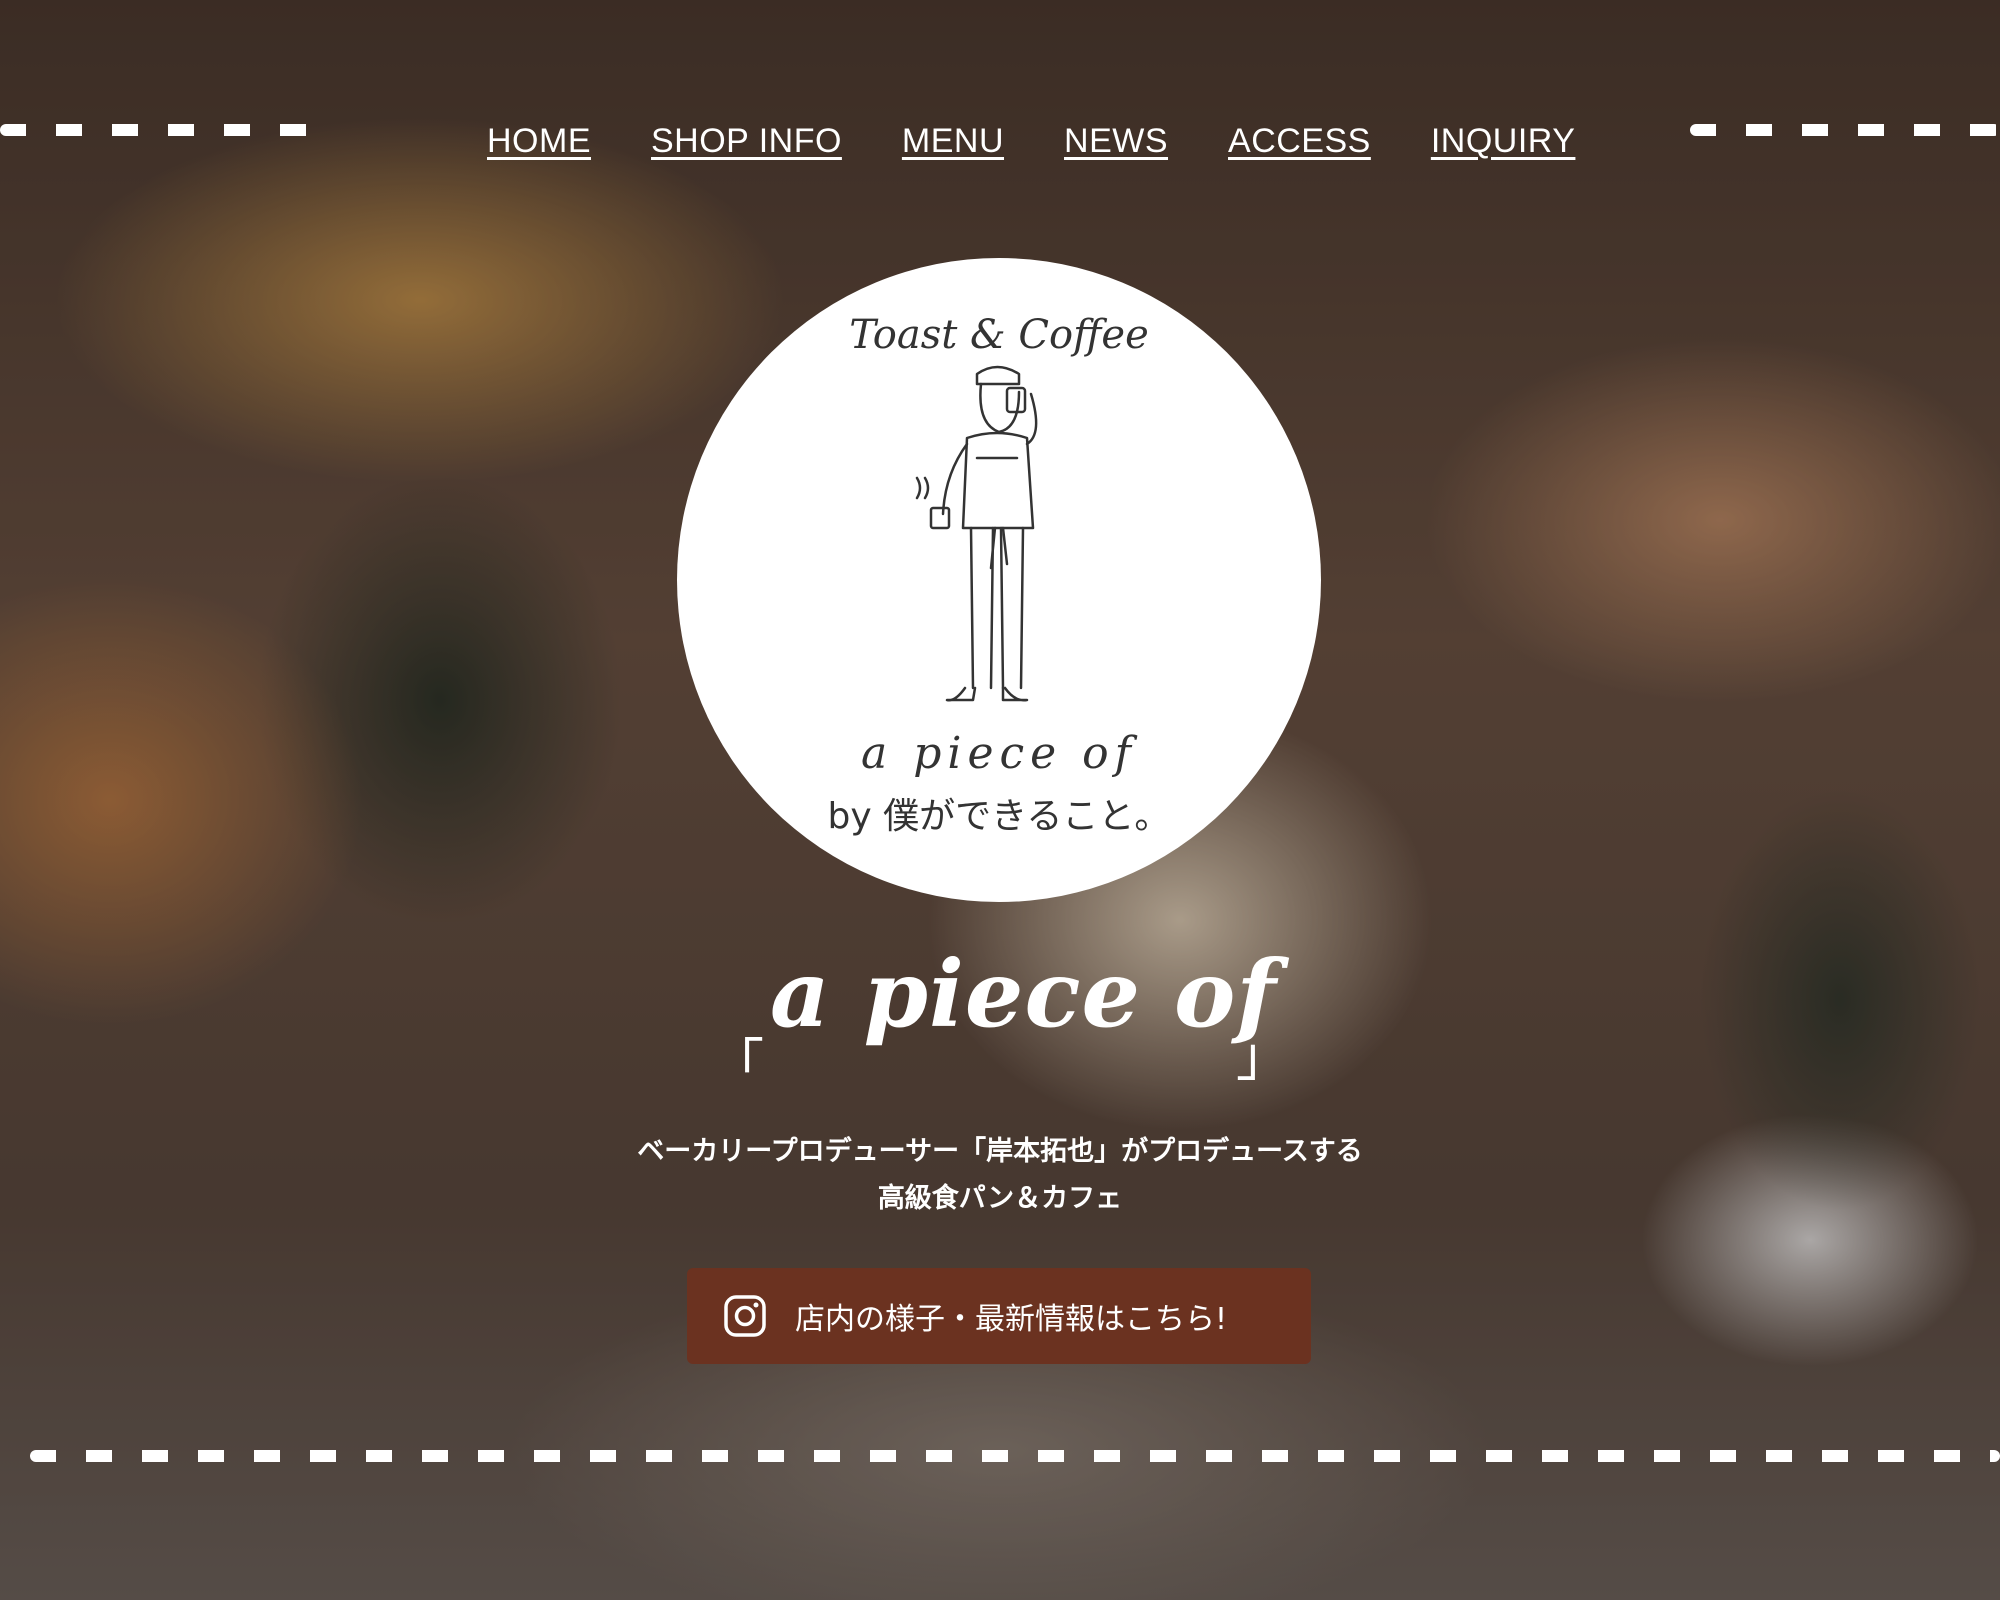 This screenshot has height=1600, width=2000. Describe the element at coordinates (953, 141) in the screenshot. I see `nav-item-menu: MENU` at that location.